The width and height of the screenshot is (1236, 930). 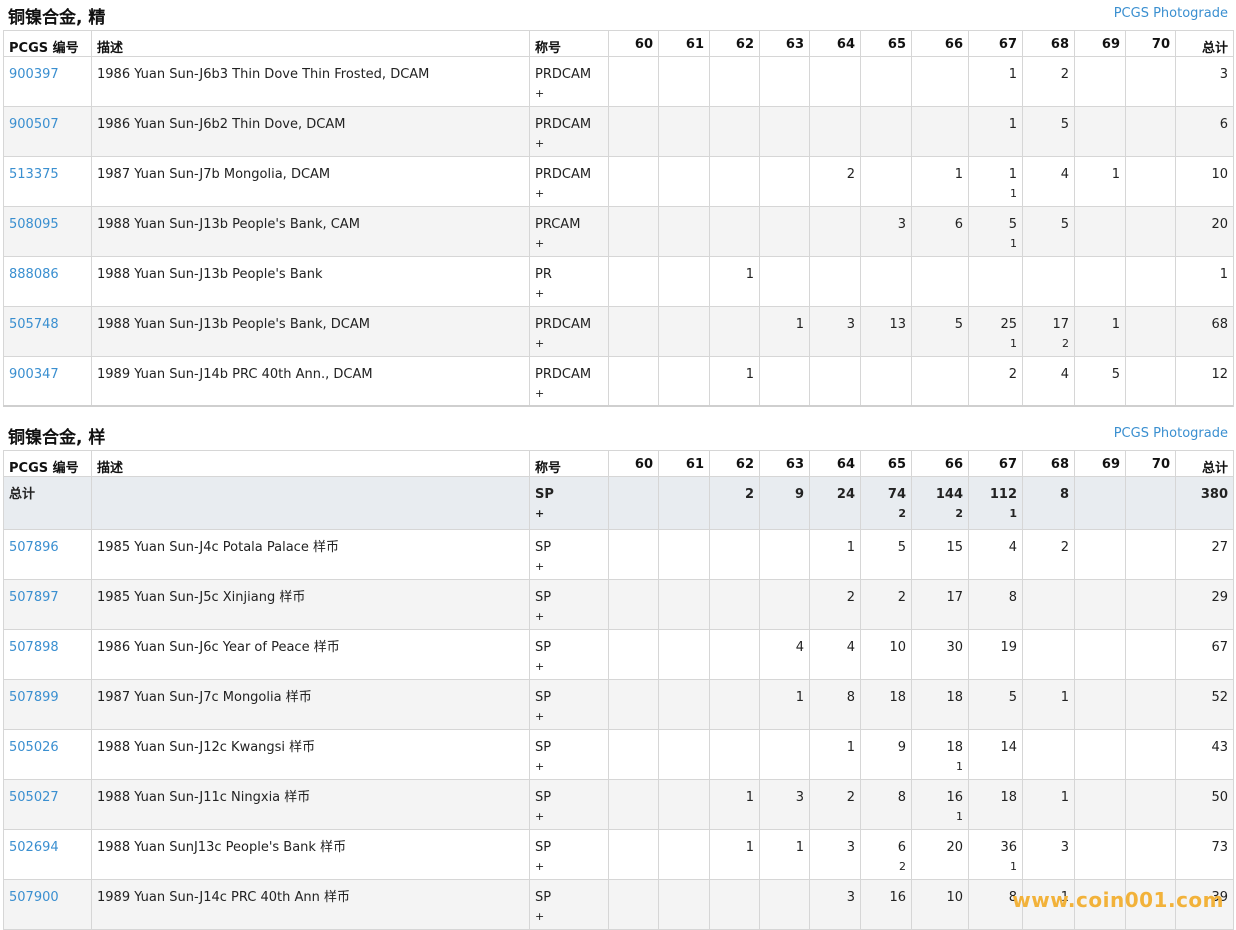 What do you see at coordinates (1204, 604) in the screenshot?
I see `total-cell: 29` at bounding box center [1204, 604].